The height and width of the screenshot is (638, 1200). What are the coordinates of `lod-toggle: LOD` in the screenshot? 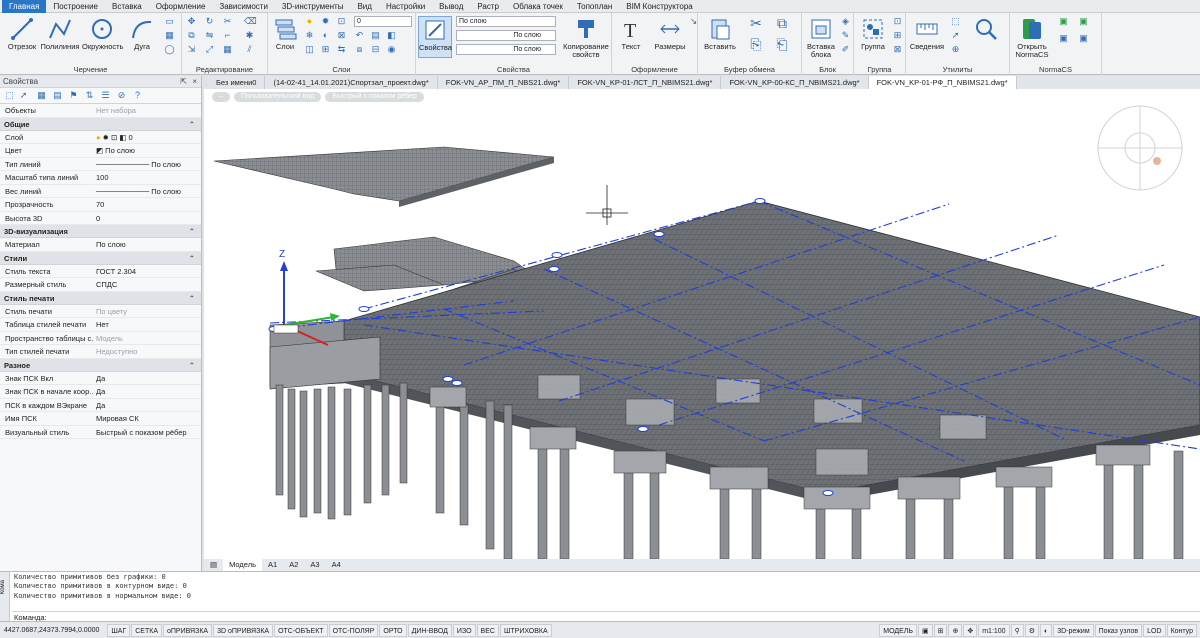 It's located at (1154, 630).